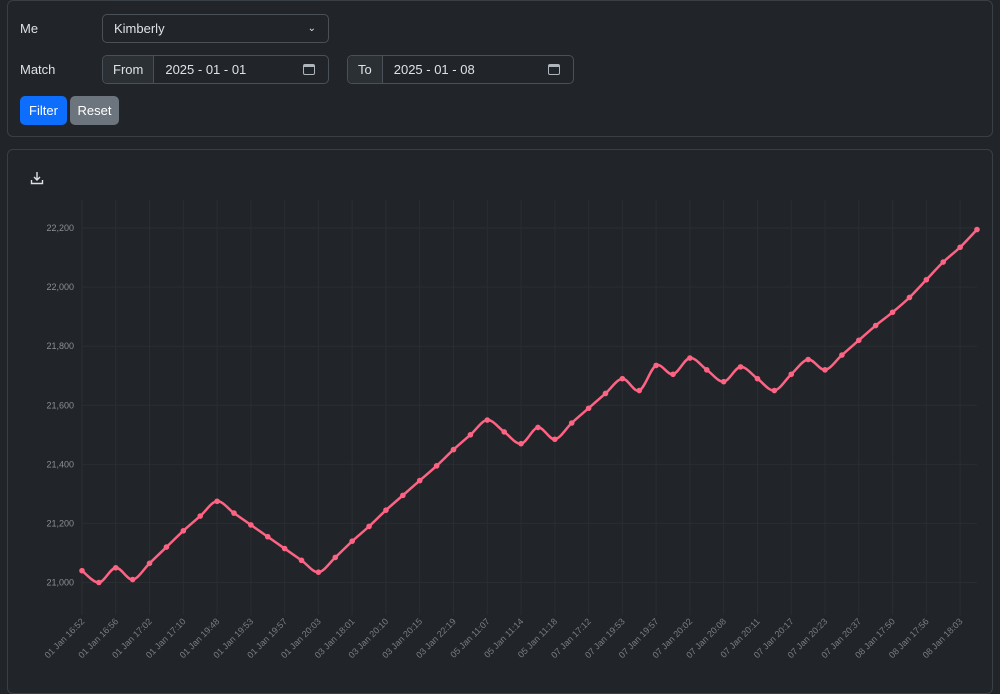 Image resolution: width=1000 pixels, height=694 pixels. I want to click on y-tick-label: 21,800, so click(60, 346).